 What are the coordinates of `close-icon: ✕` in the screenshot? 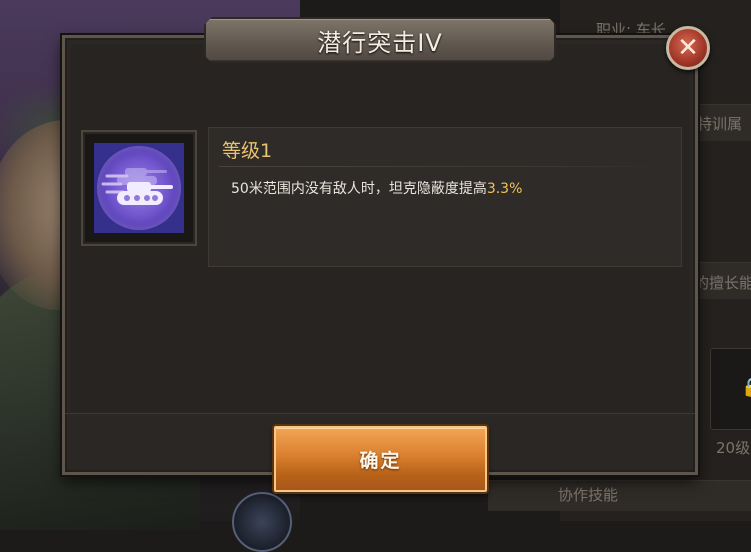 It's located at (688, 48).